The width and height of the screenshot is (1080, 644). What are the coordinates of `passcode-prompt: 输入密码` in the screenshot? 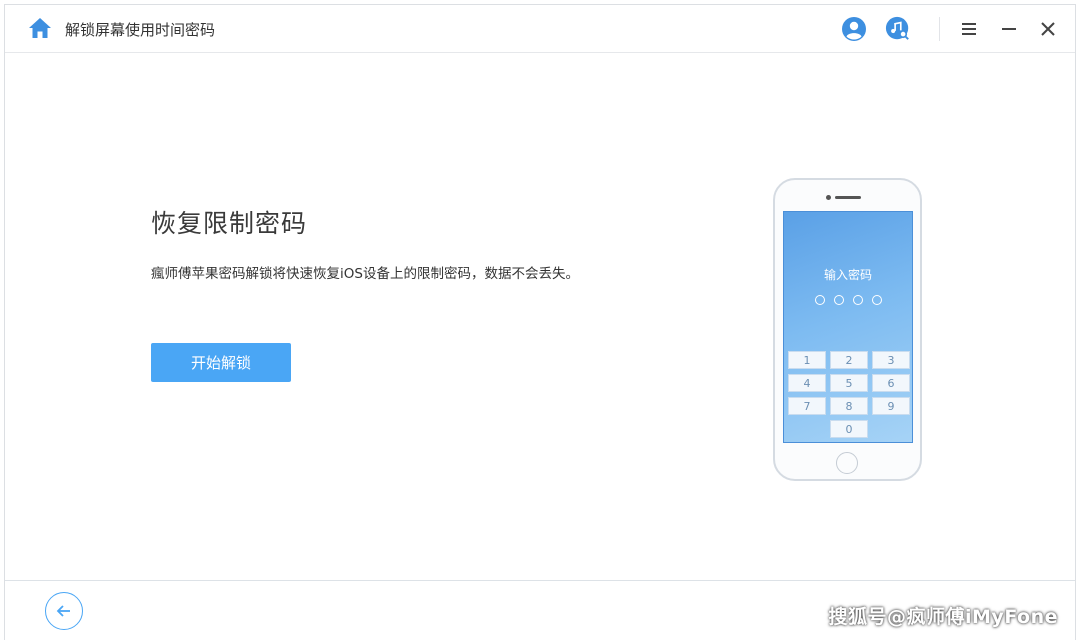 It's located at (847, 275).